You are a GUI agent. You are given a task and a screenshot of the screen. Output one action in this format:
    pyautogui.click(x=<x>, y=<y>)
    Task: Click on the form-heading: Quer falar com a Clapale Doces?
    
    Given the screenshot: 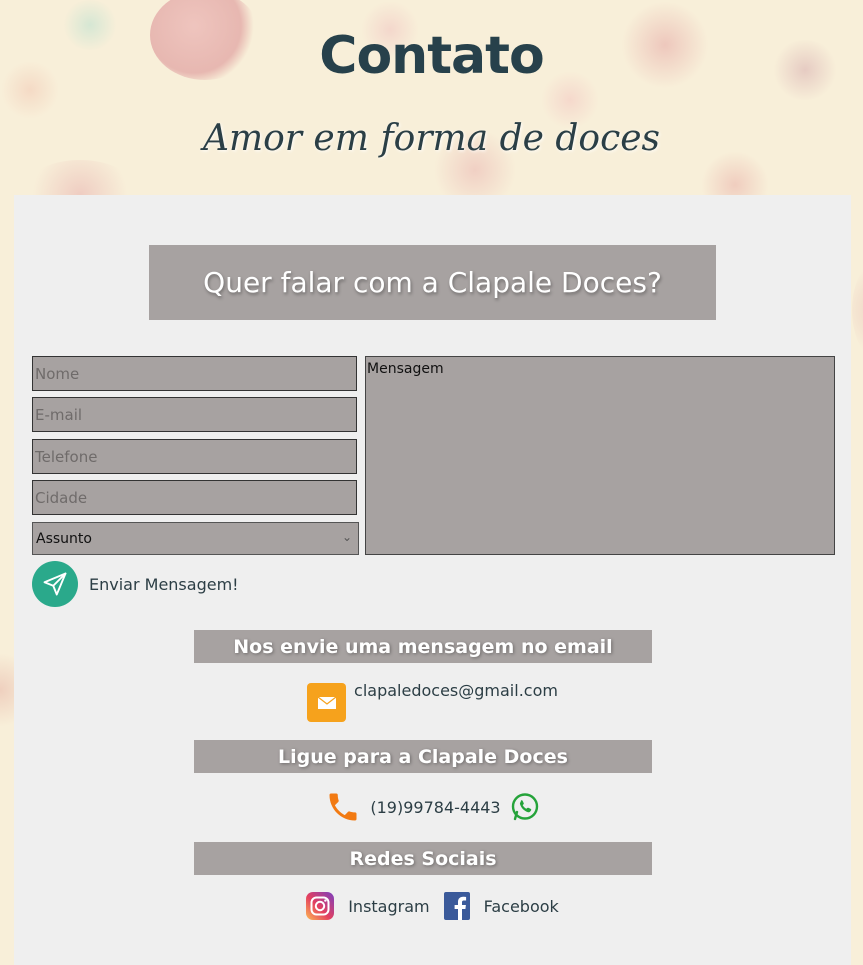 What is the action you would take?
    pyautogui.click(x=432, y=282)
    